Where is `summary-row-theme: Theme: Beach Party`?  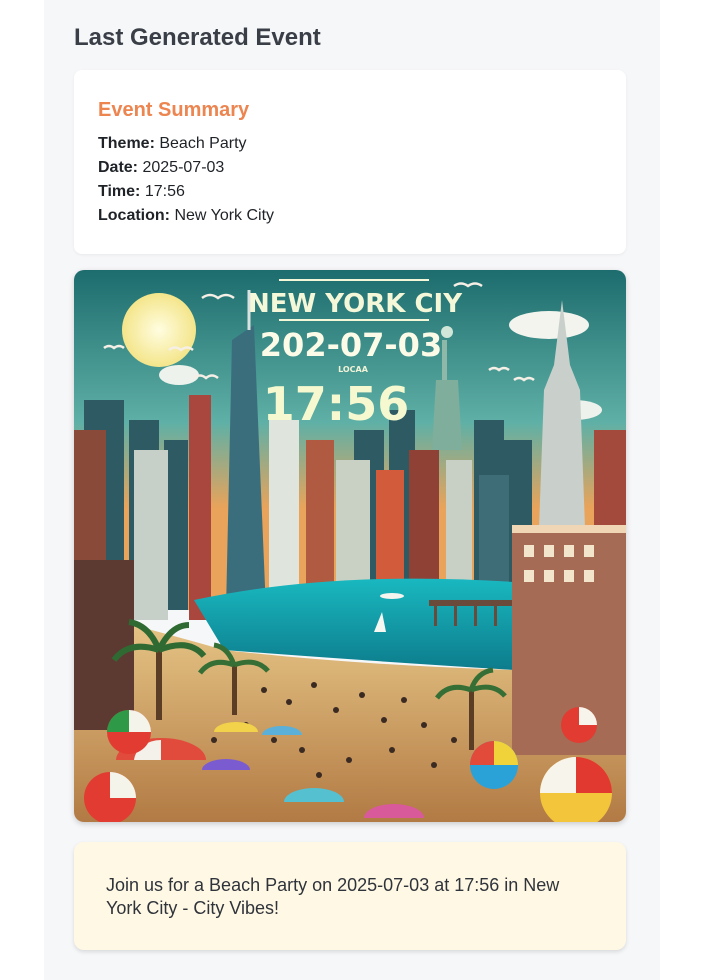 summary-row-theme: Theme: Beach Party is located at coordinates (350, 144).